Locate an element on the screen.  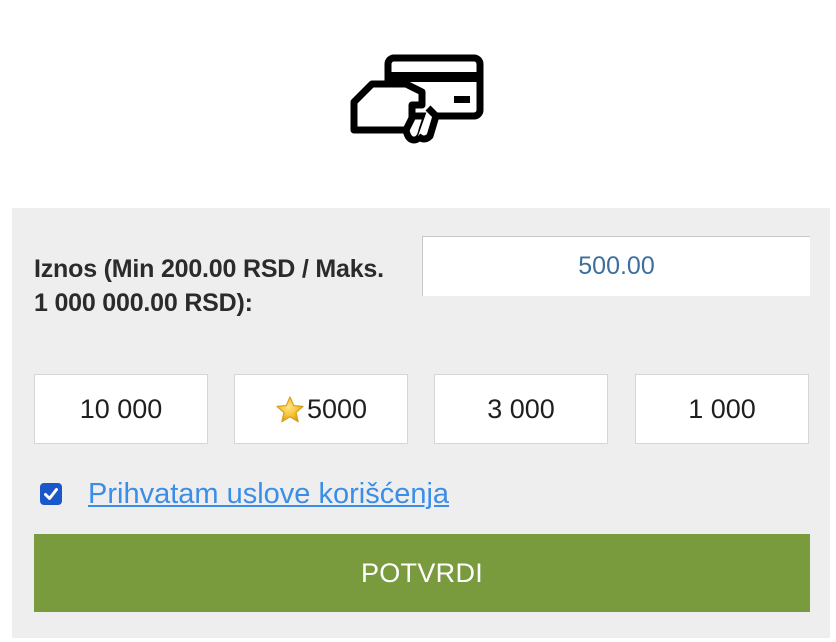
quick-amount-label: 5000 is located at coordinates (337, 408).